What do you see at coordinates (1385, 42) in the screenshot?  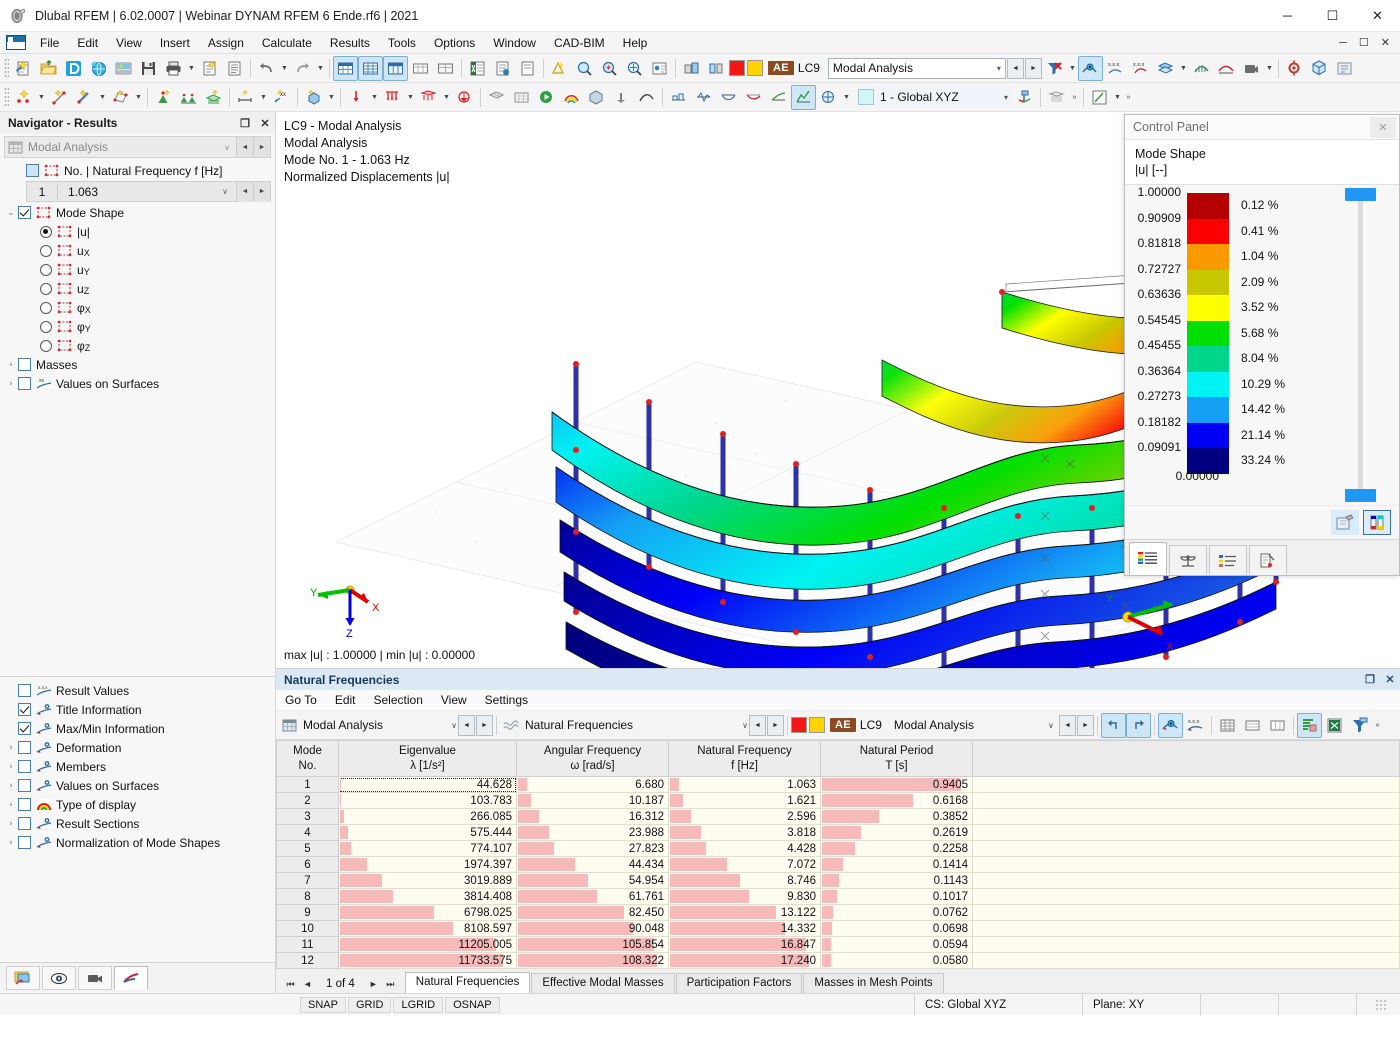 I see `mdi-close-button: ✕` at bounding box center [1385, 42].